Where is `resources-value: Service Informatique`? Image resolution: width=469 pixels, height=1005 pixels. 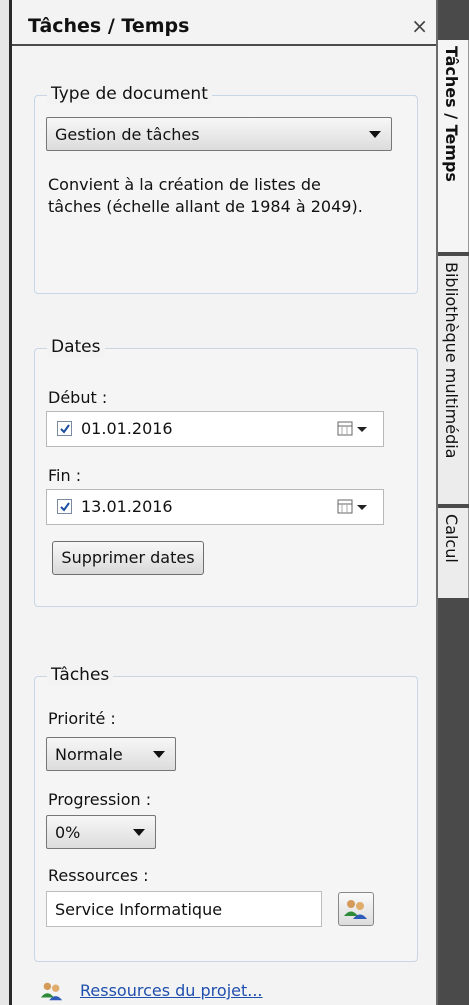 resources-value: Service Informatique is located at coordinates (139, 909).